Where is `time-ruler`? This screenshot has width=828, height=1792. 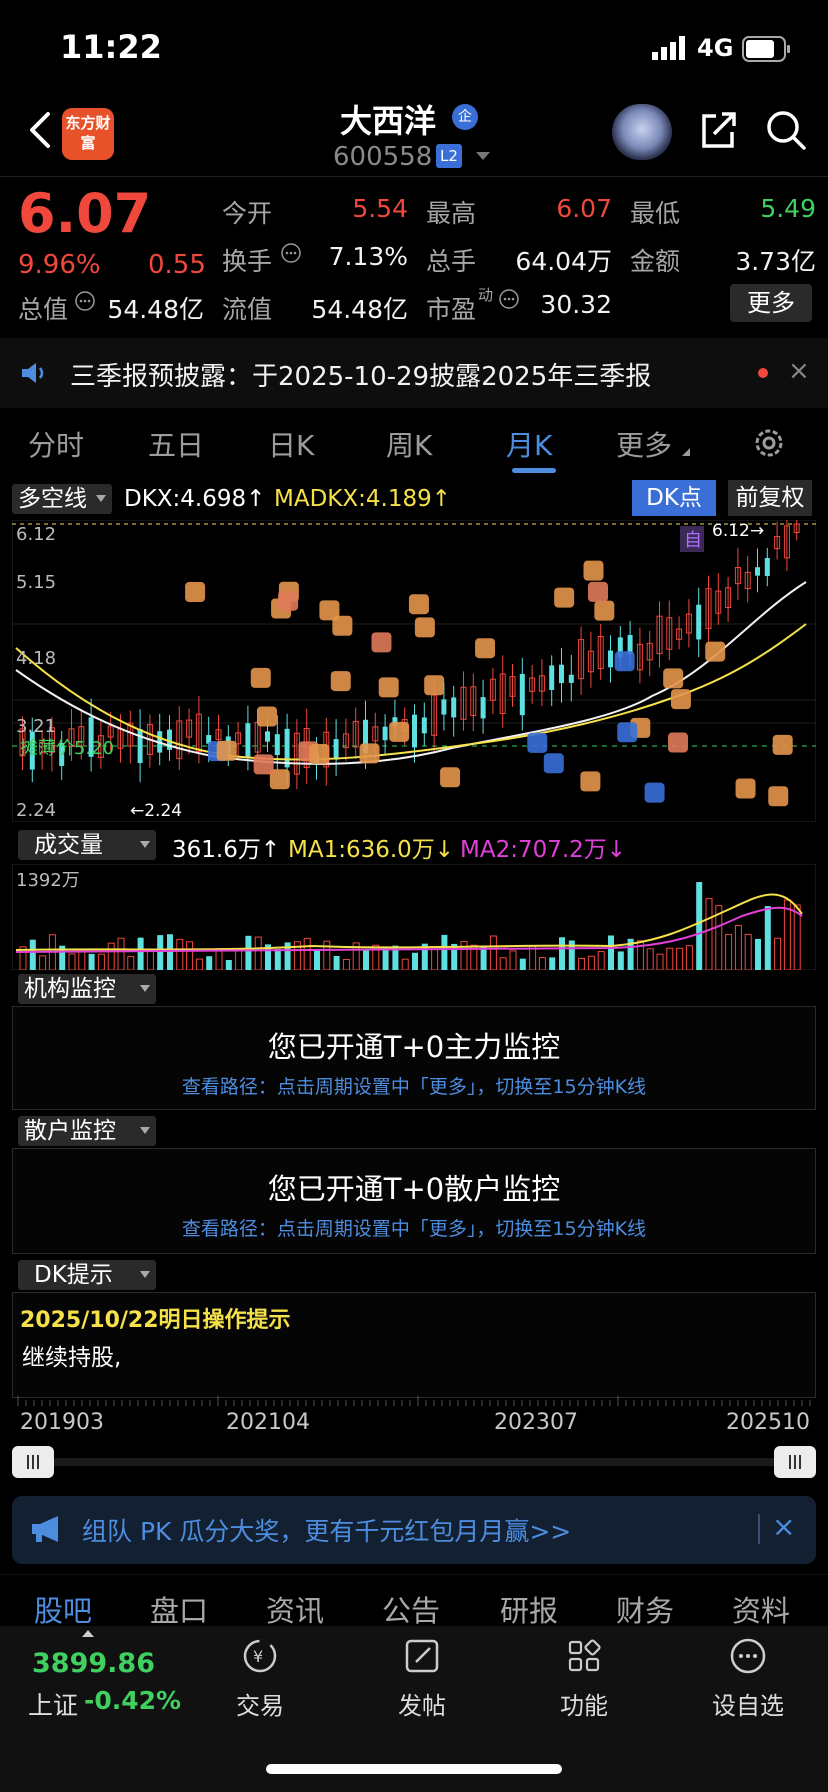 time-ruler is located at coordinates (414, 1401).